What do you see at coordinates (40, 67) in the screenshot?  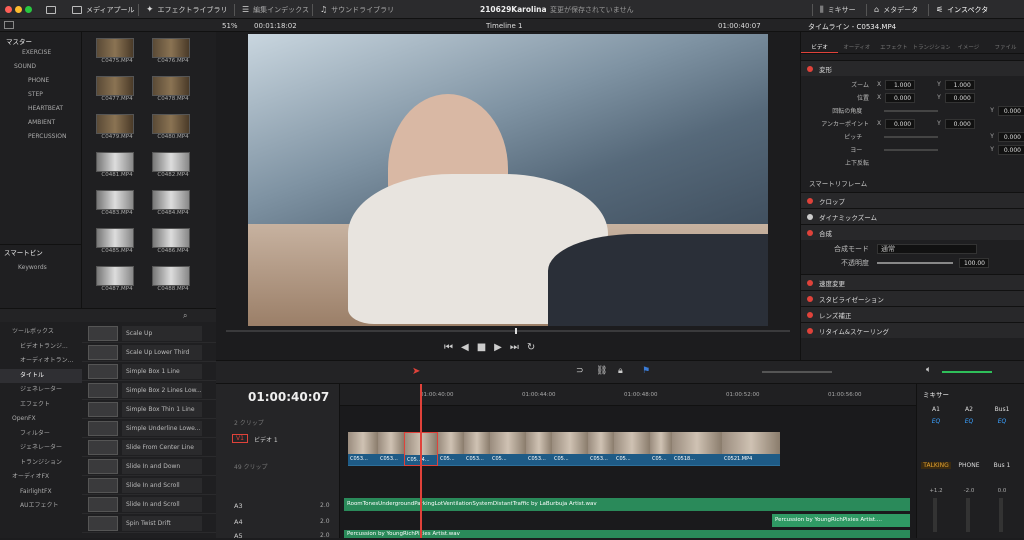 I see `bin-item: SOUND` at bounding box center [40, 67].